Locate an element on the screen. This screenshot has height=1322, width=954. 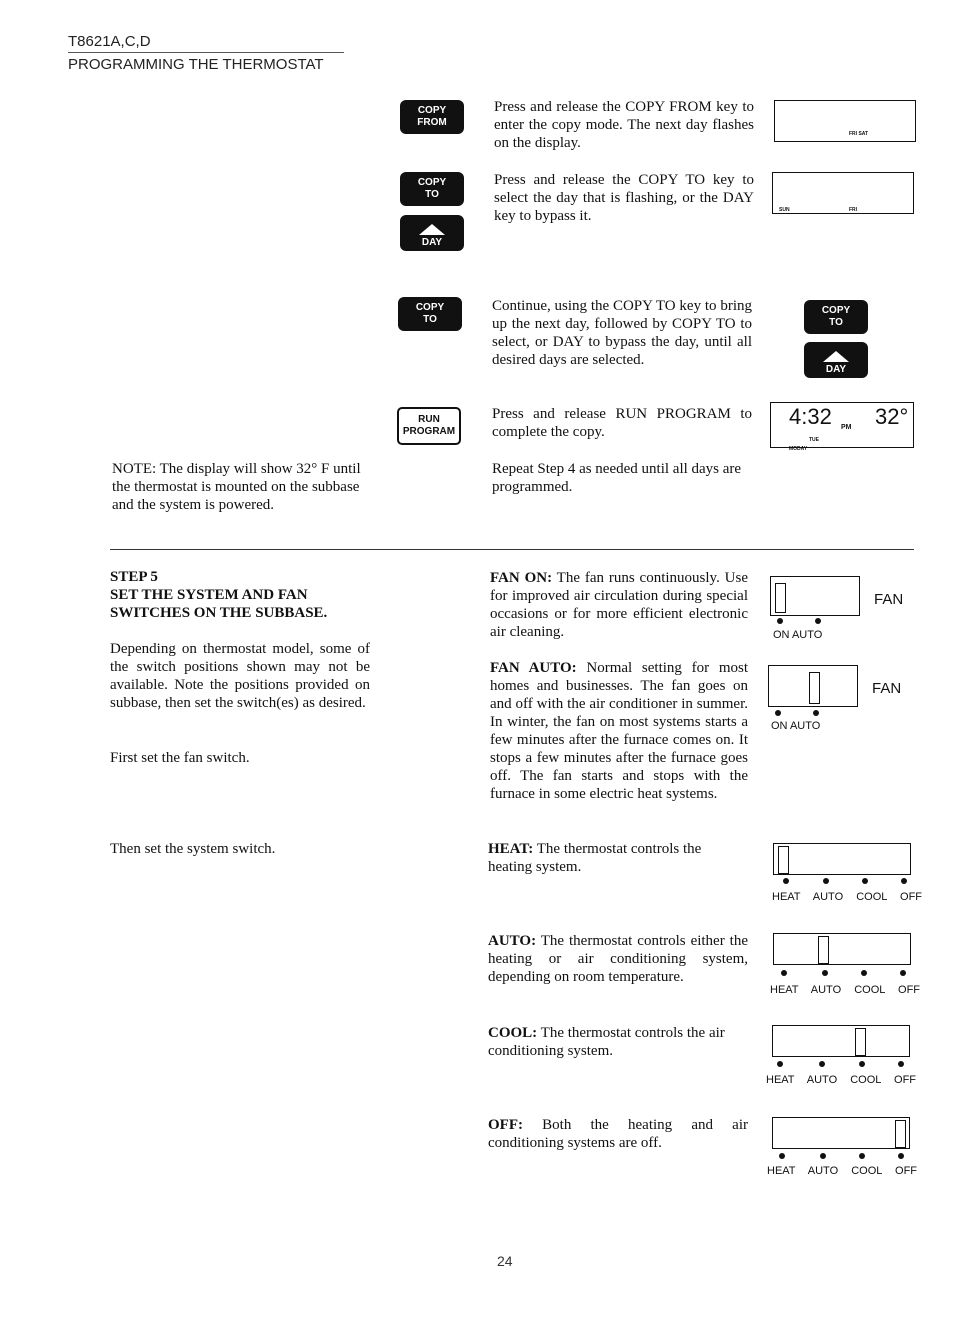
step5-title: STEP 5 is located at coordinates (134, 577).